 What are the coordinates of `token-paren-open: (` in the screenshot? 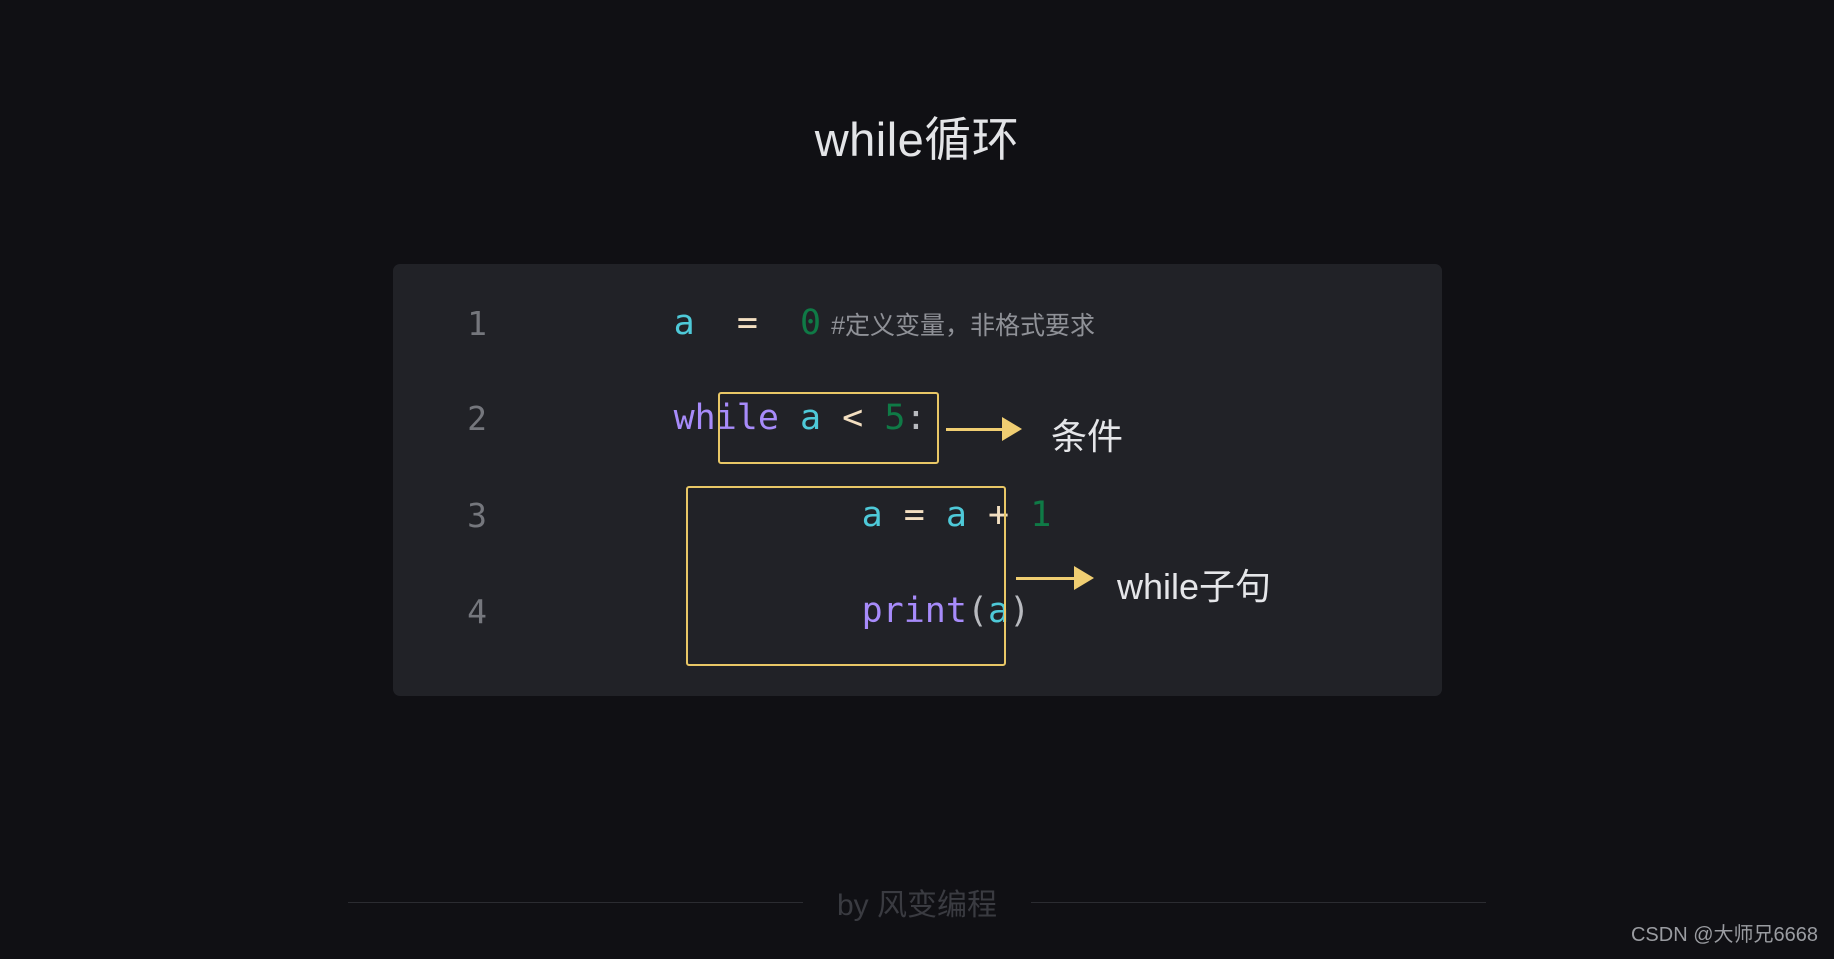 It's located at (977, 611).